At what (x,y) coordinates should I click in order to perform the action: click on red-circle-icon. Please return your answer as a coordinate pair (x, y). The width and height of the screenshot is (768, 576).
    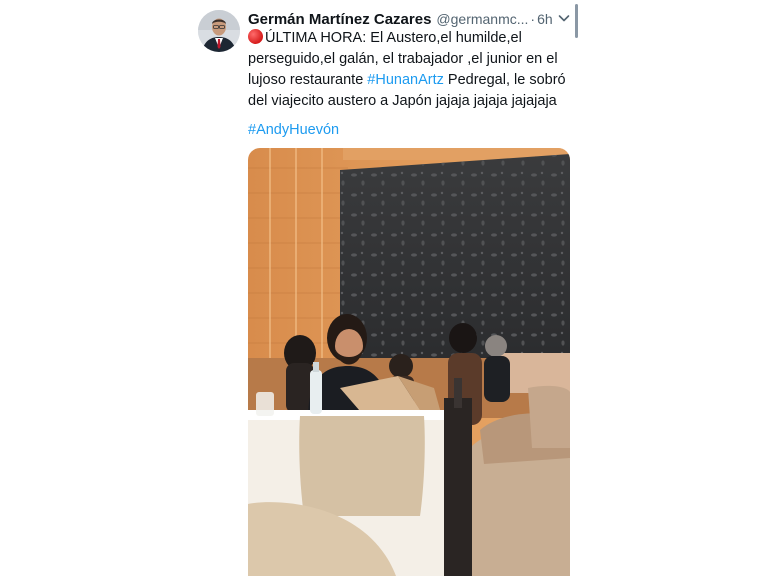
    Looking at the image, I should click on (255, 36).